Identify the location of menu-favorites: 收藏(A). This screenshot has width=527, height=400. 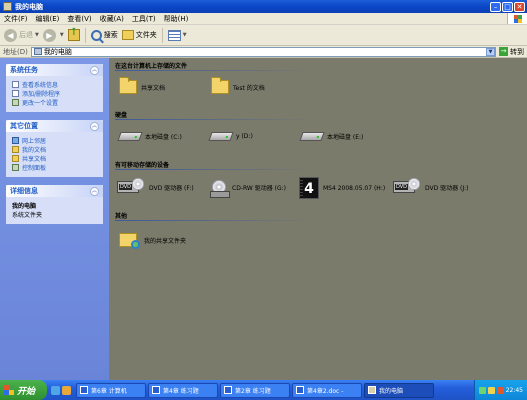
(112, 19).